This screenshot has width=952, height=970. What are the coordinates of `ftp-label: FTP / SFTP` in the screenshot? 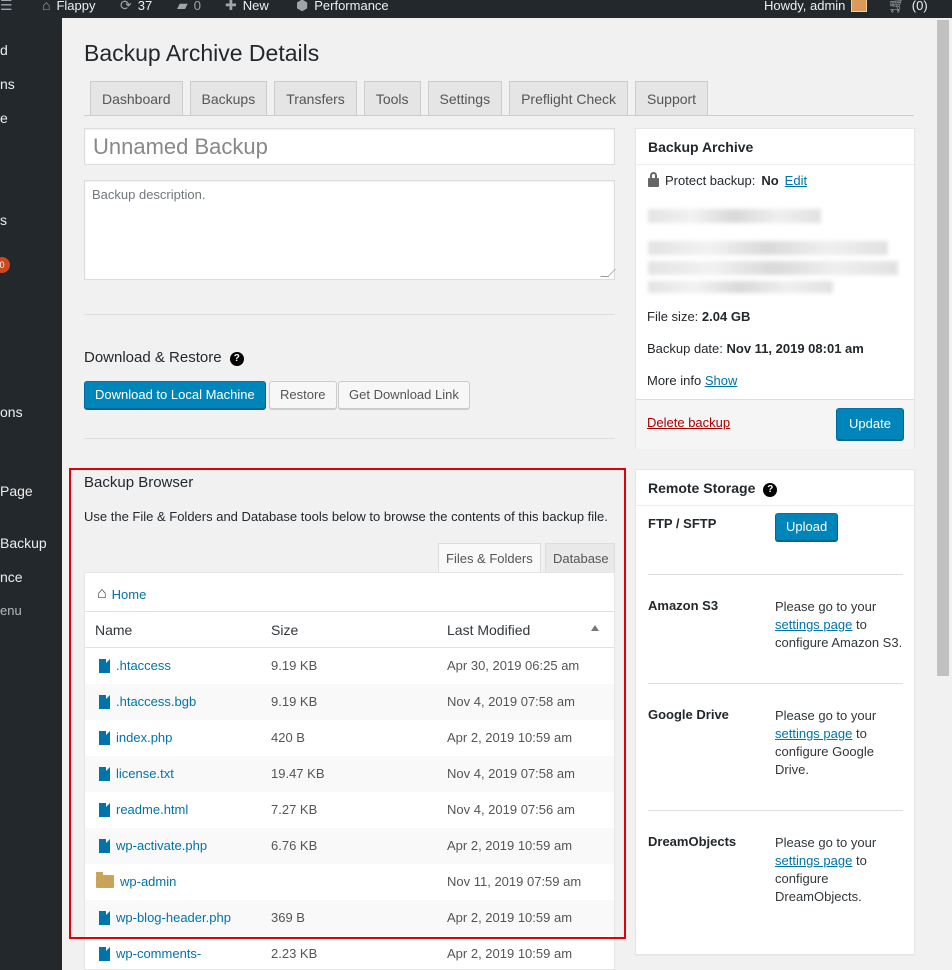 It's located at (682, 523).